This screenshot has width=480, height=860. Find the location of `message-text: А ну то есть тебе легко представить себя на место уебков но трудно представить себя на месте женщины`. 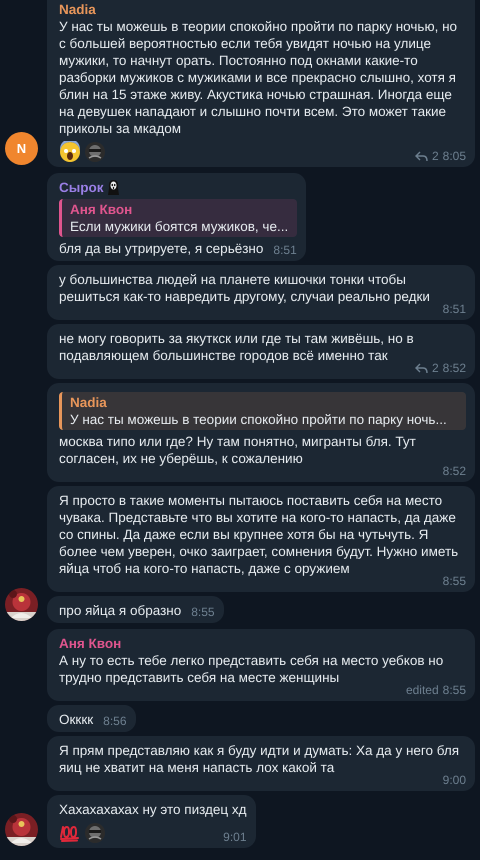

message-text: А ну то есть тебе легко представить себя на место уебков но трудно представить себя на месте женщины is located at coordinates (251, 668).